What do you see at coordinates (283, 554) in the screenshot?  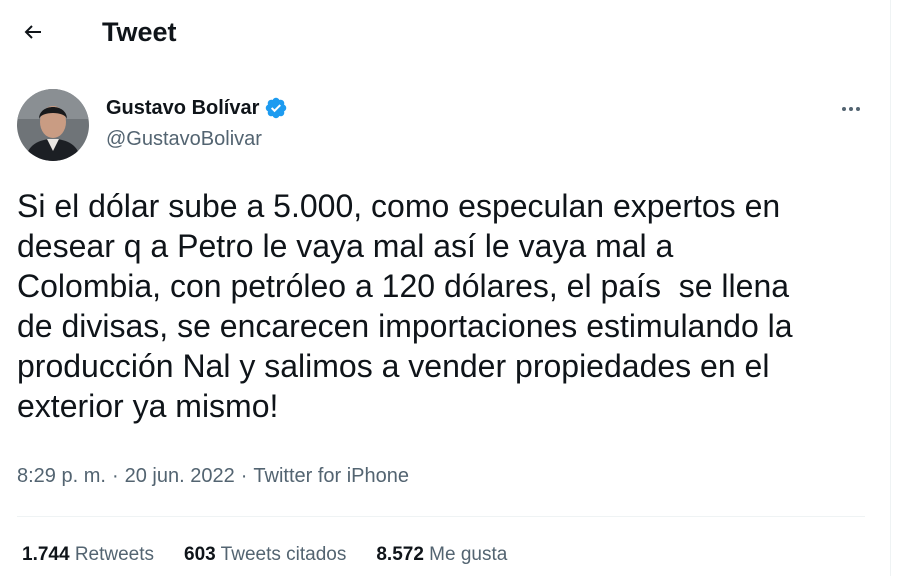 I see `quotes-label: Tweets citados` at bounding box center [283, 554].